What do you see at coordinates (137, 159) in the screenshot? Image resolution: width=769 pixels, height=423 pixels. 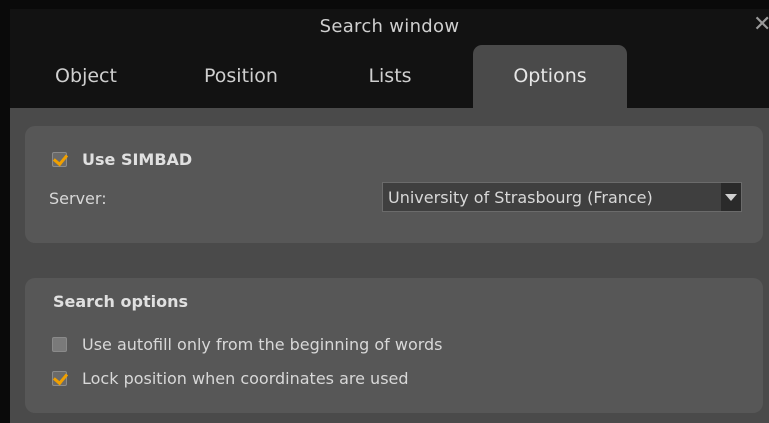 I see `use-simbad-label: Use SIMBAD` at bounding box center [137, 159].